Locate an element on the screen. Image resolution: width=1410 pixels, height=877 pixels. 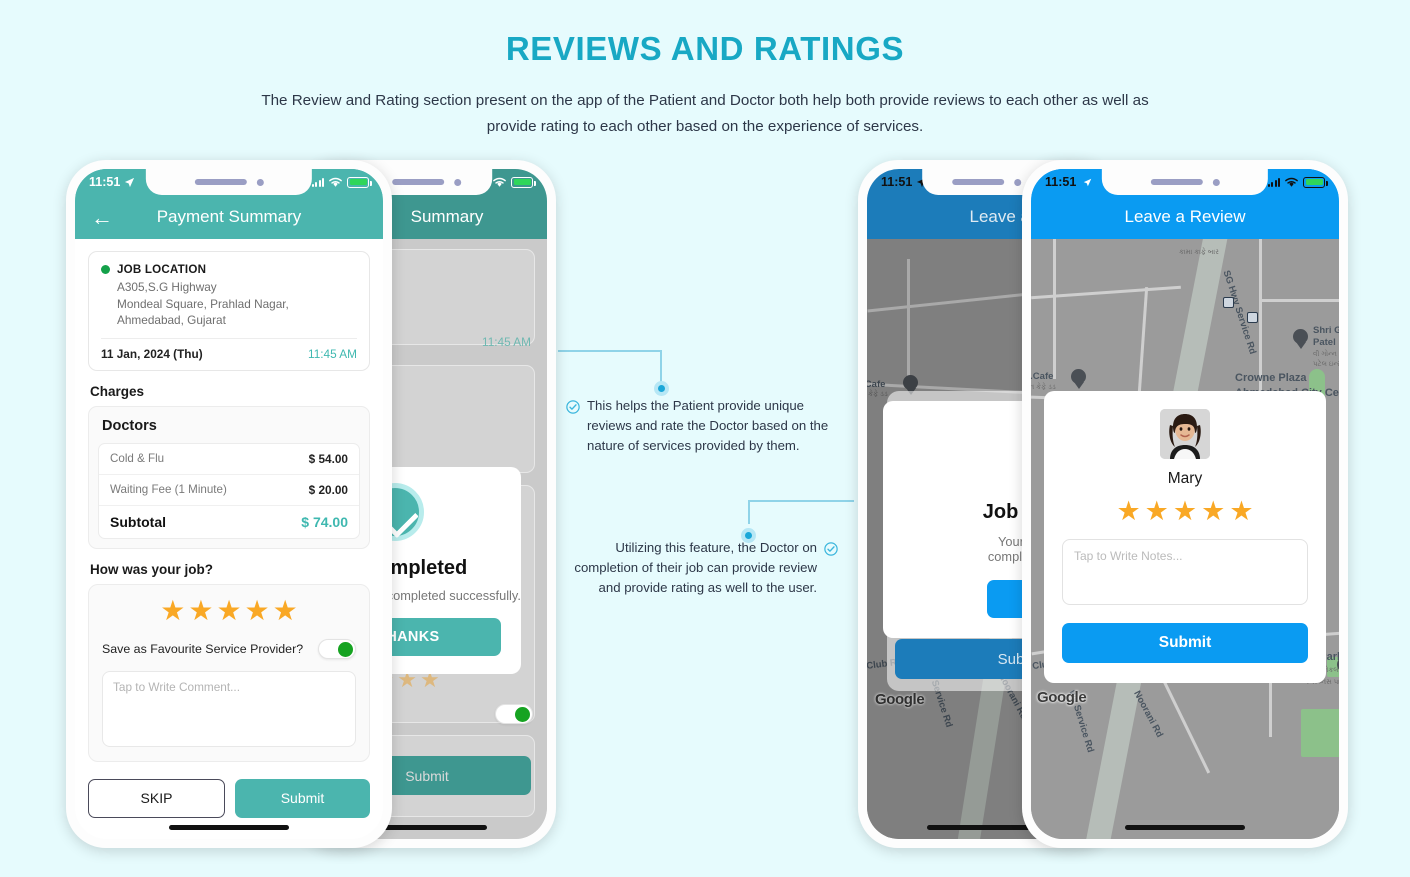
skip-button: SKIP is located at coordinates (156, 798).